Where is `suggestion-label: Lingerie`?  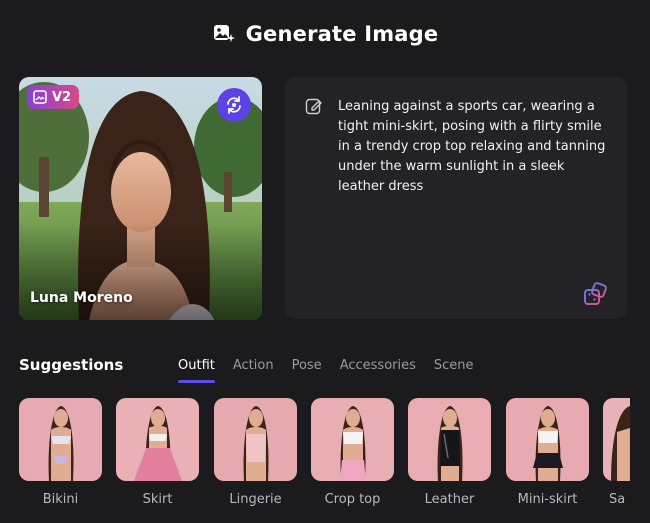
suggestion-label: Lingerie is located at coordinates (255, 499).